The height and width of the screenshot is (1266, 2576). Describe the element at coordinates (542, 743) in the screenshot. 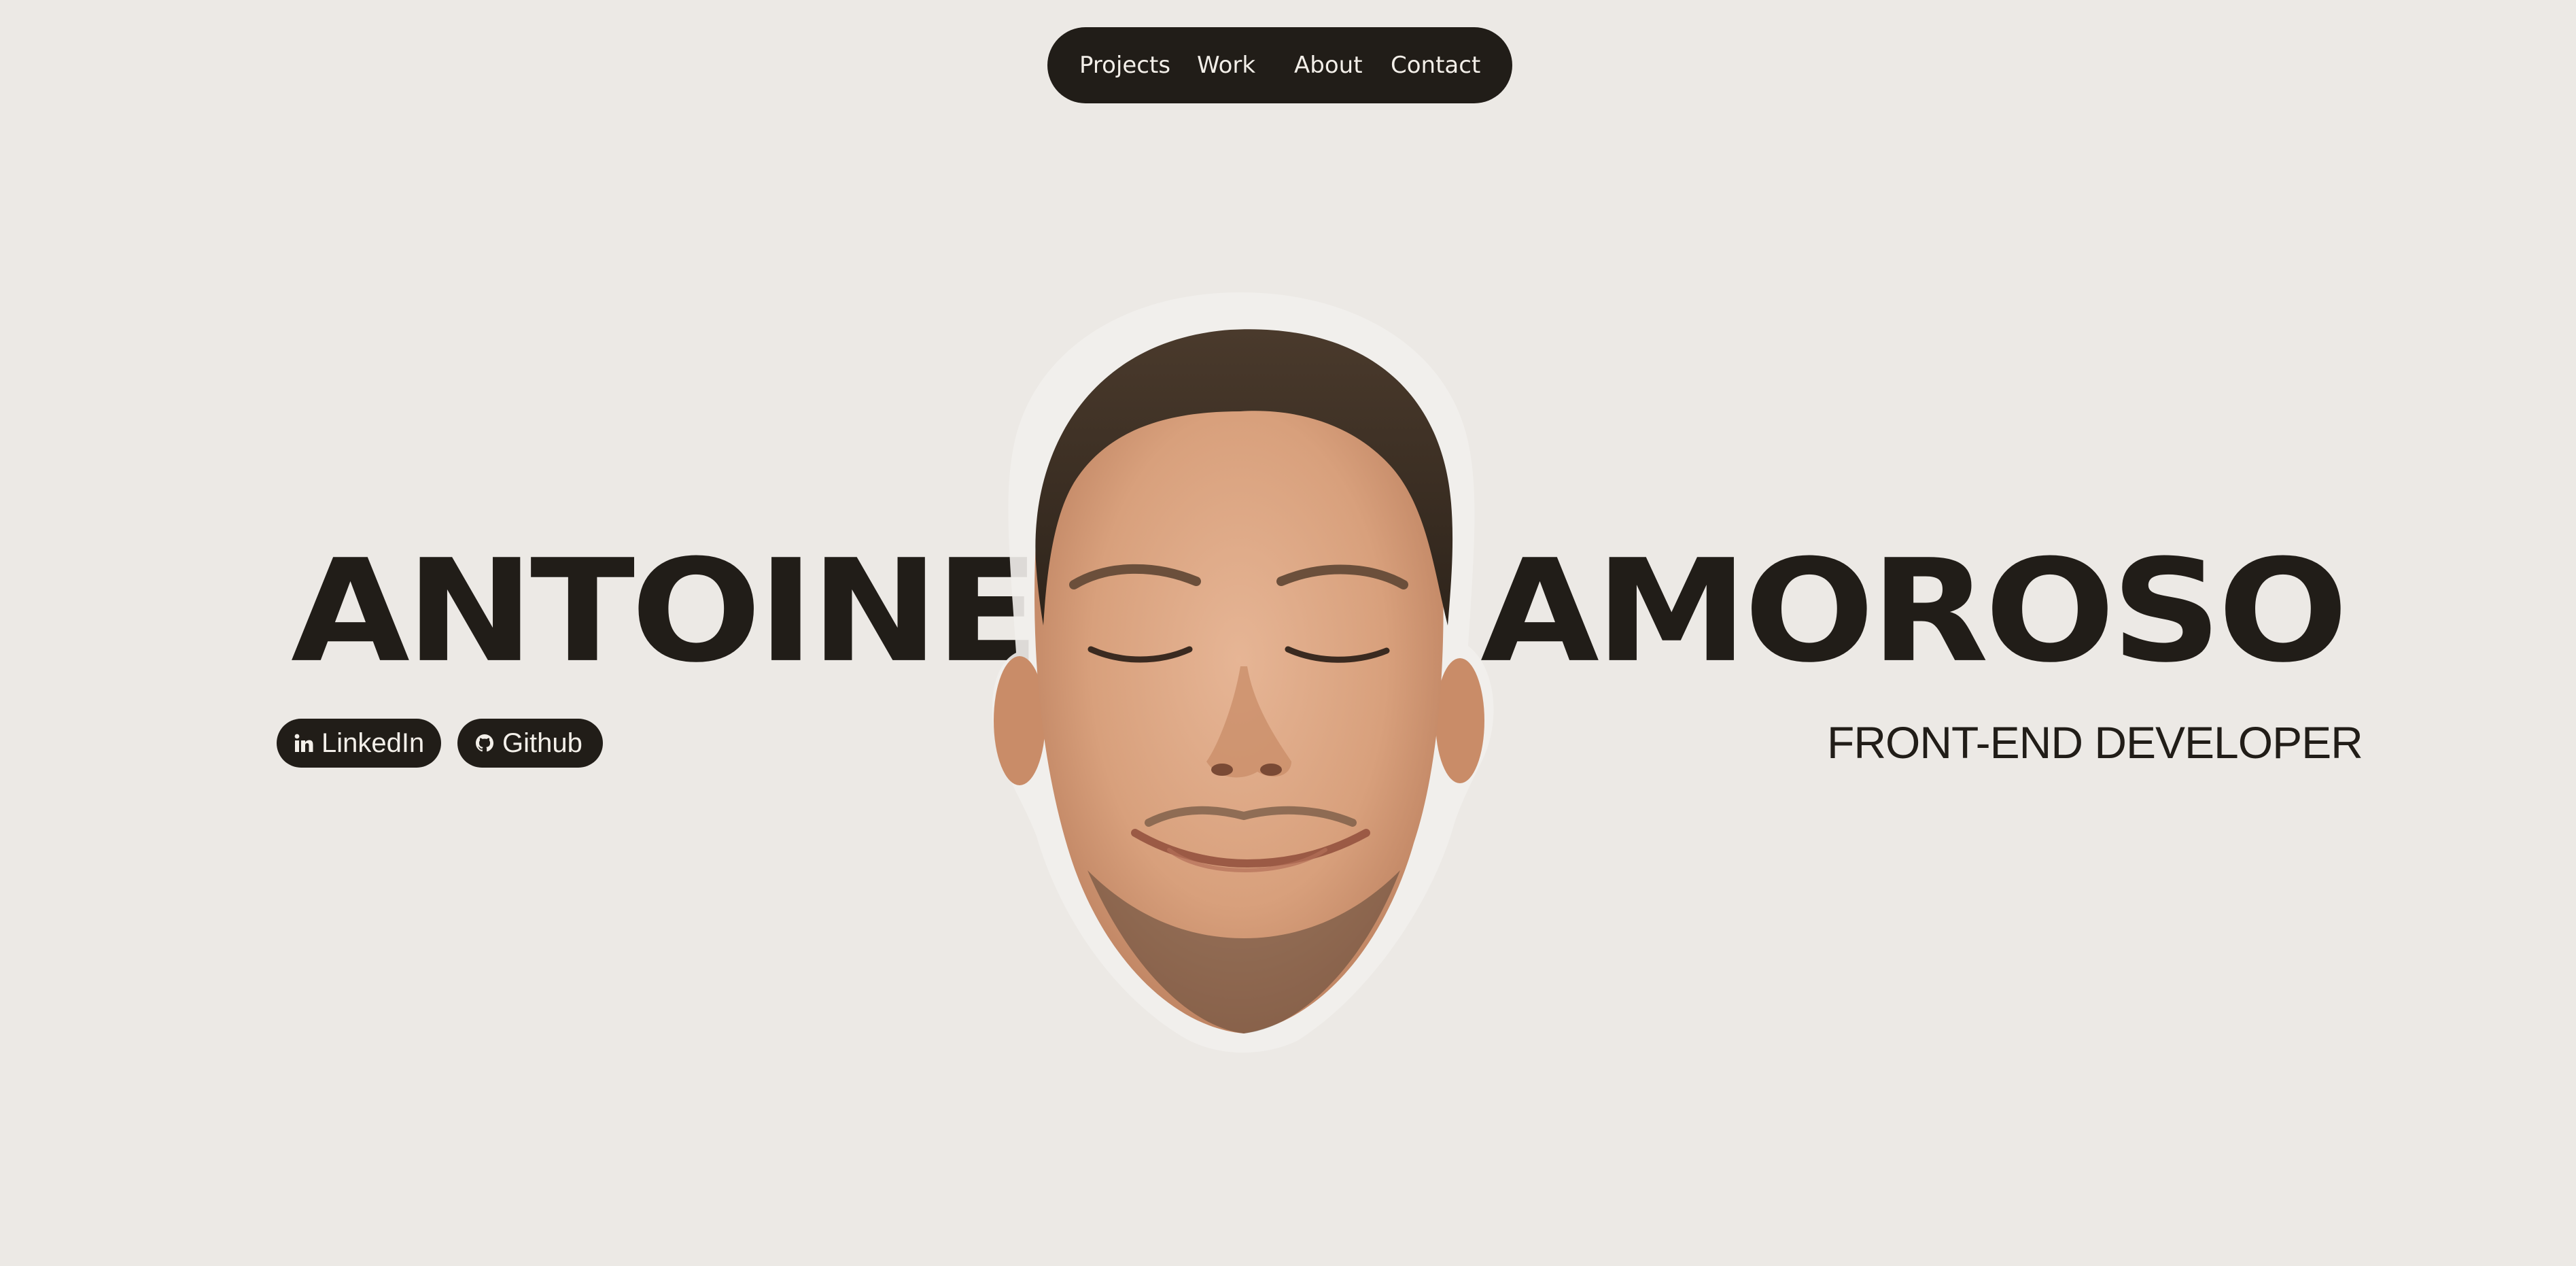

I see `github-label: Github` at that location.